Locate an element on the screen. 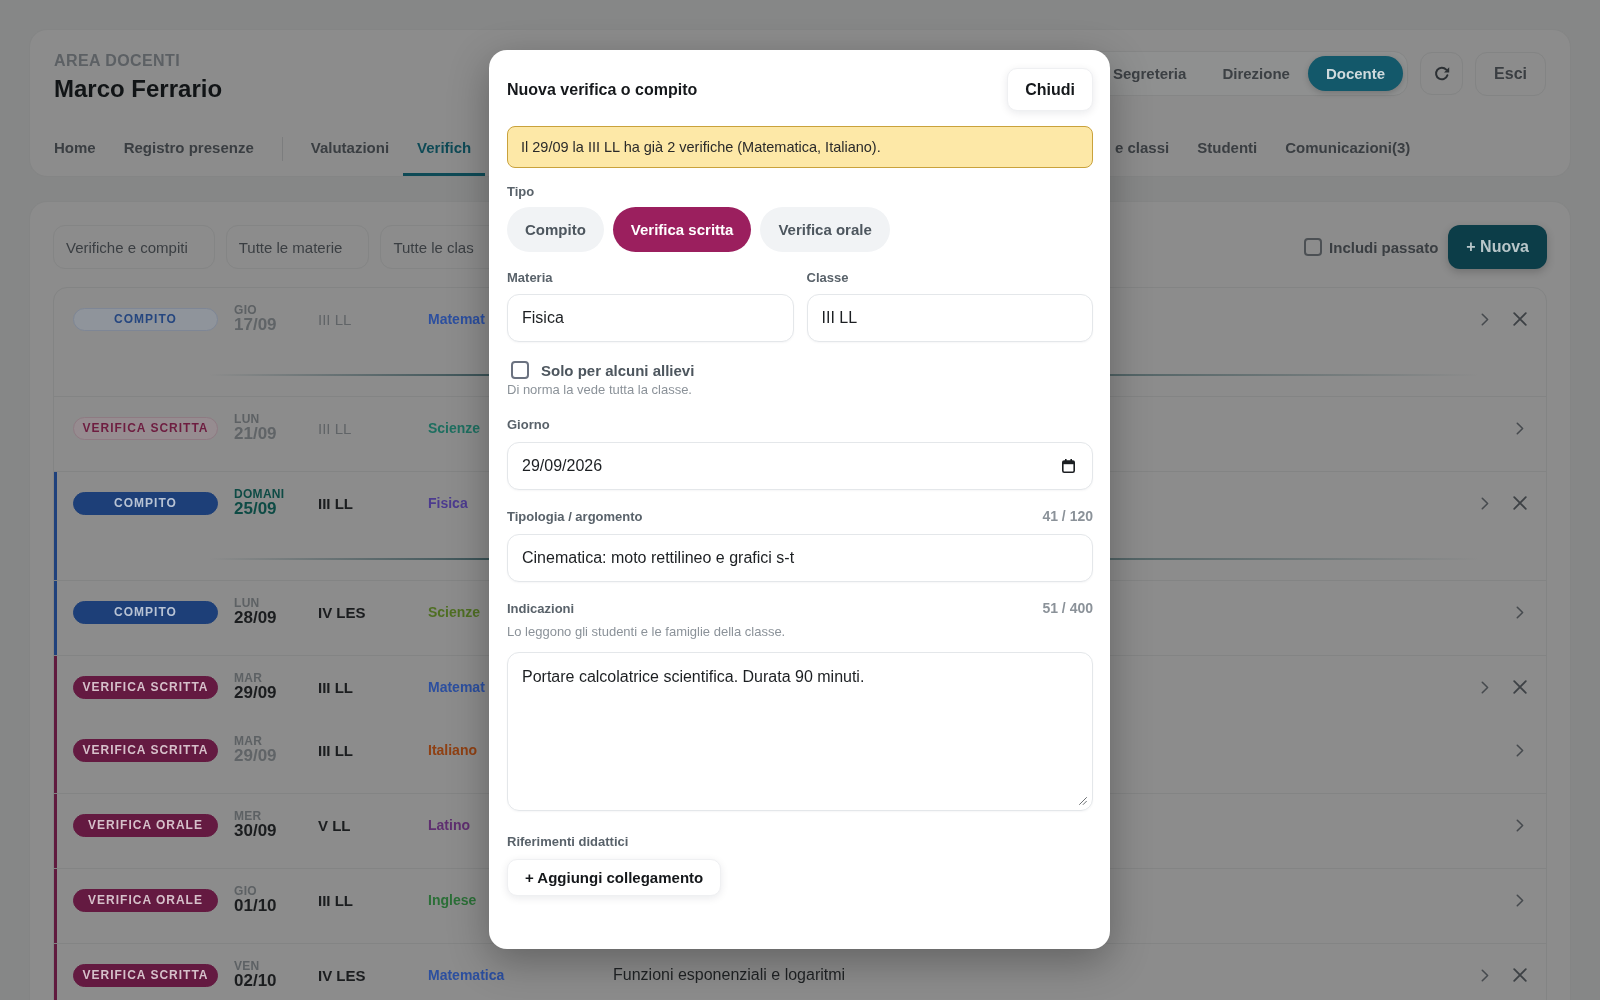 The height and width of the screenshot is (1000, 1600). field-label: Tipo is located at coordinates (521, 191).